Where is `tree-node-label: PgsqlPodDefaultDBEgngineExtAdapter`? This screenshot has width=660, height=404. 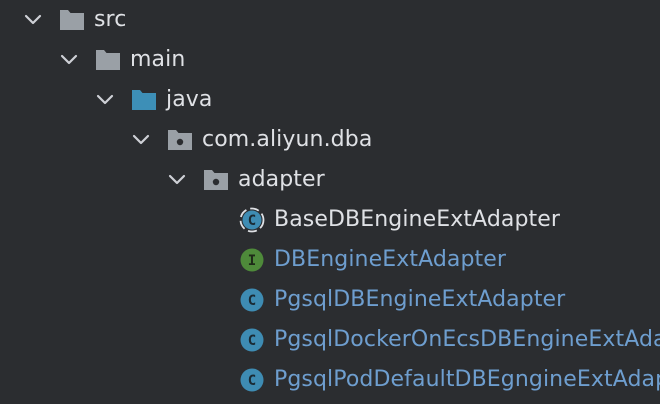 tree-node-label: PgsqlPodDefaultDBEgngineExtAdapter is located at coordinates (467, 379).